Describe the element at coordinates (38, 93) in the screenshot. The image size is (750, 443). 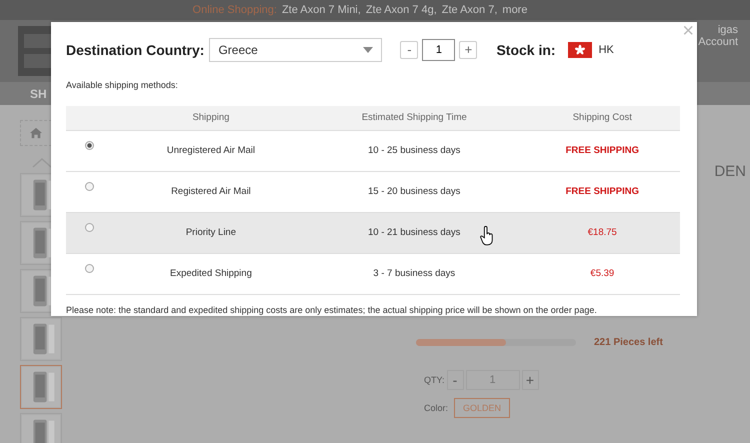
I see `nav-item: SH` at that location.